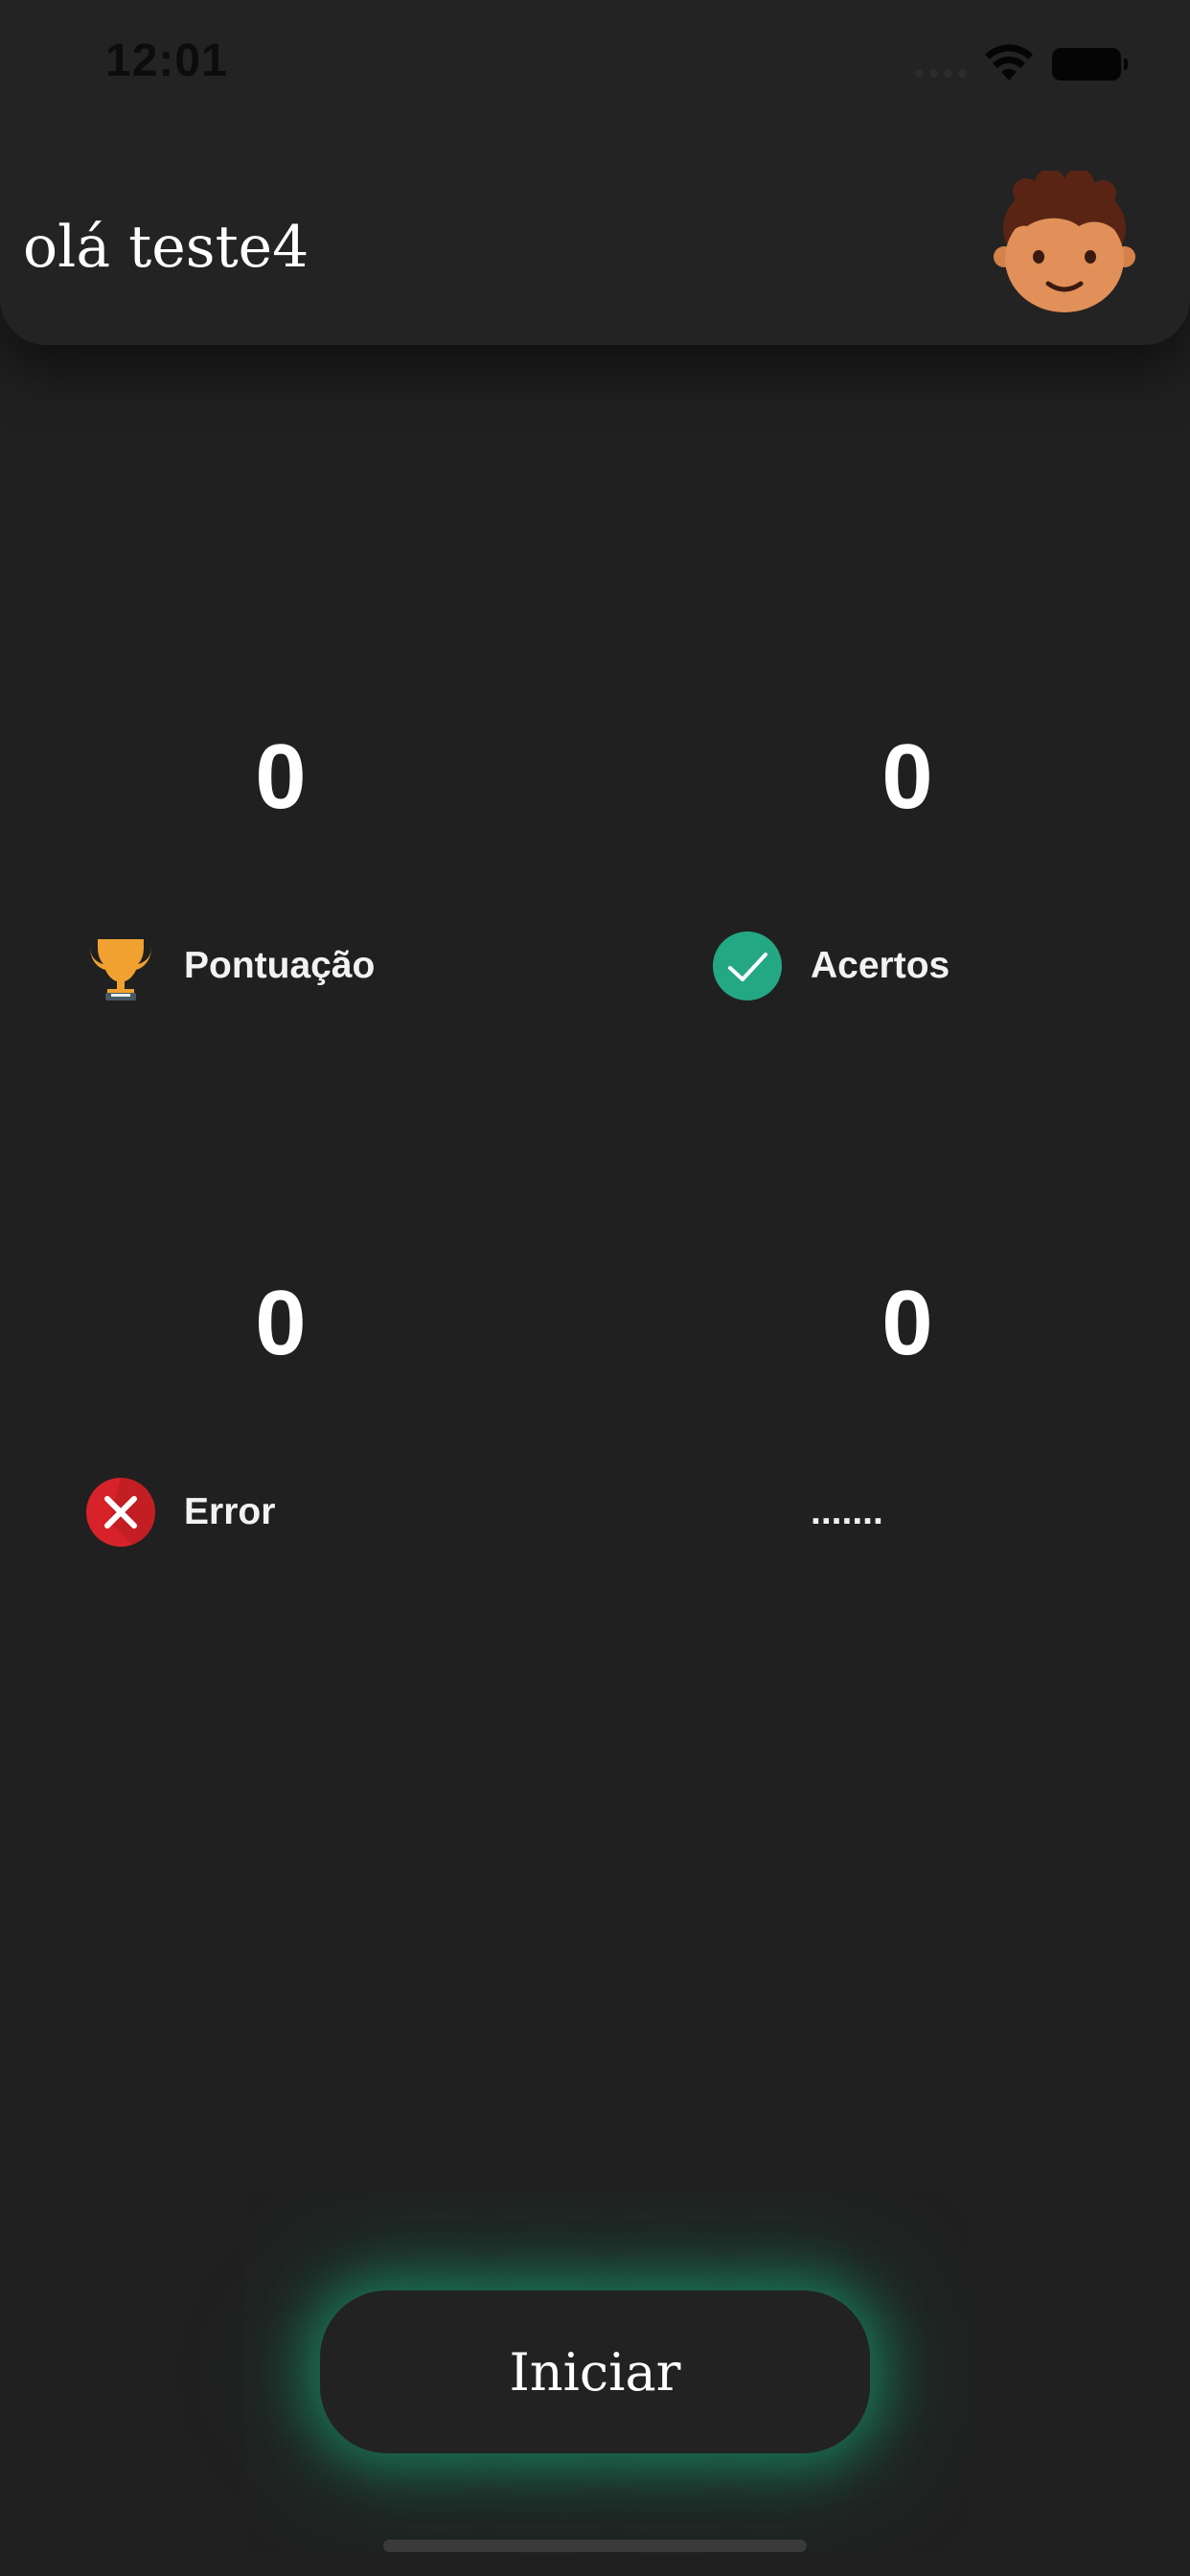 The image size is (1190, 2576). What do you see at coordinates (121, 1512) in the screenshot?
I see `x-circle-icon` at bounding box center [121, 1512].